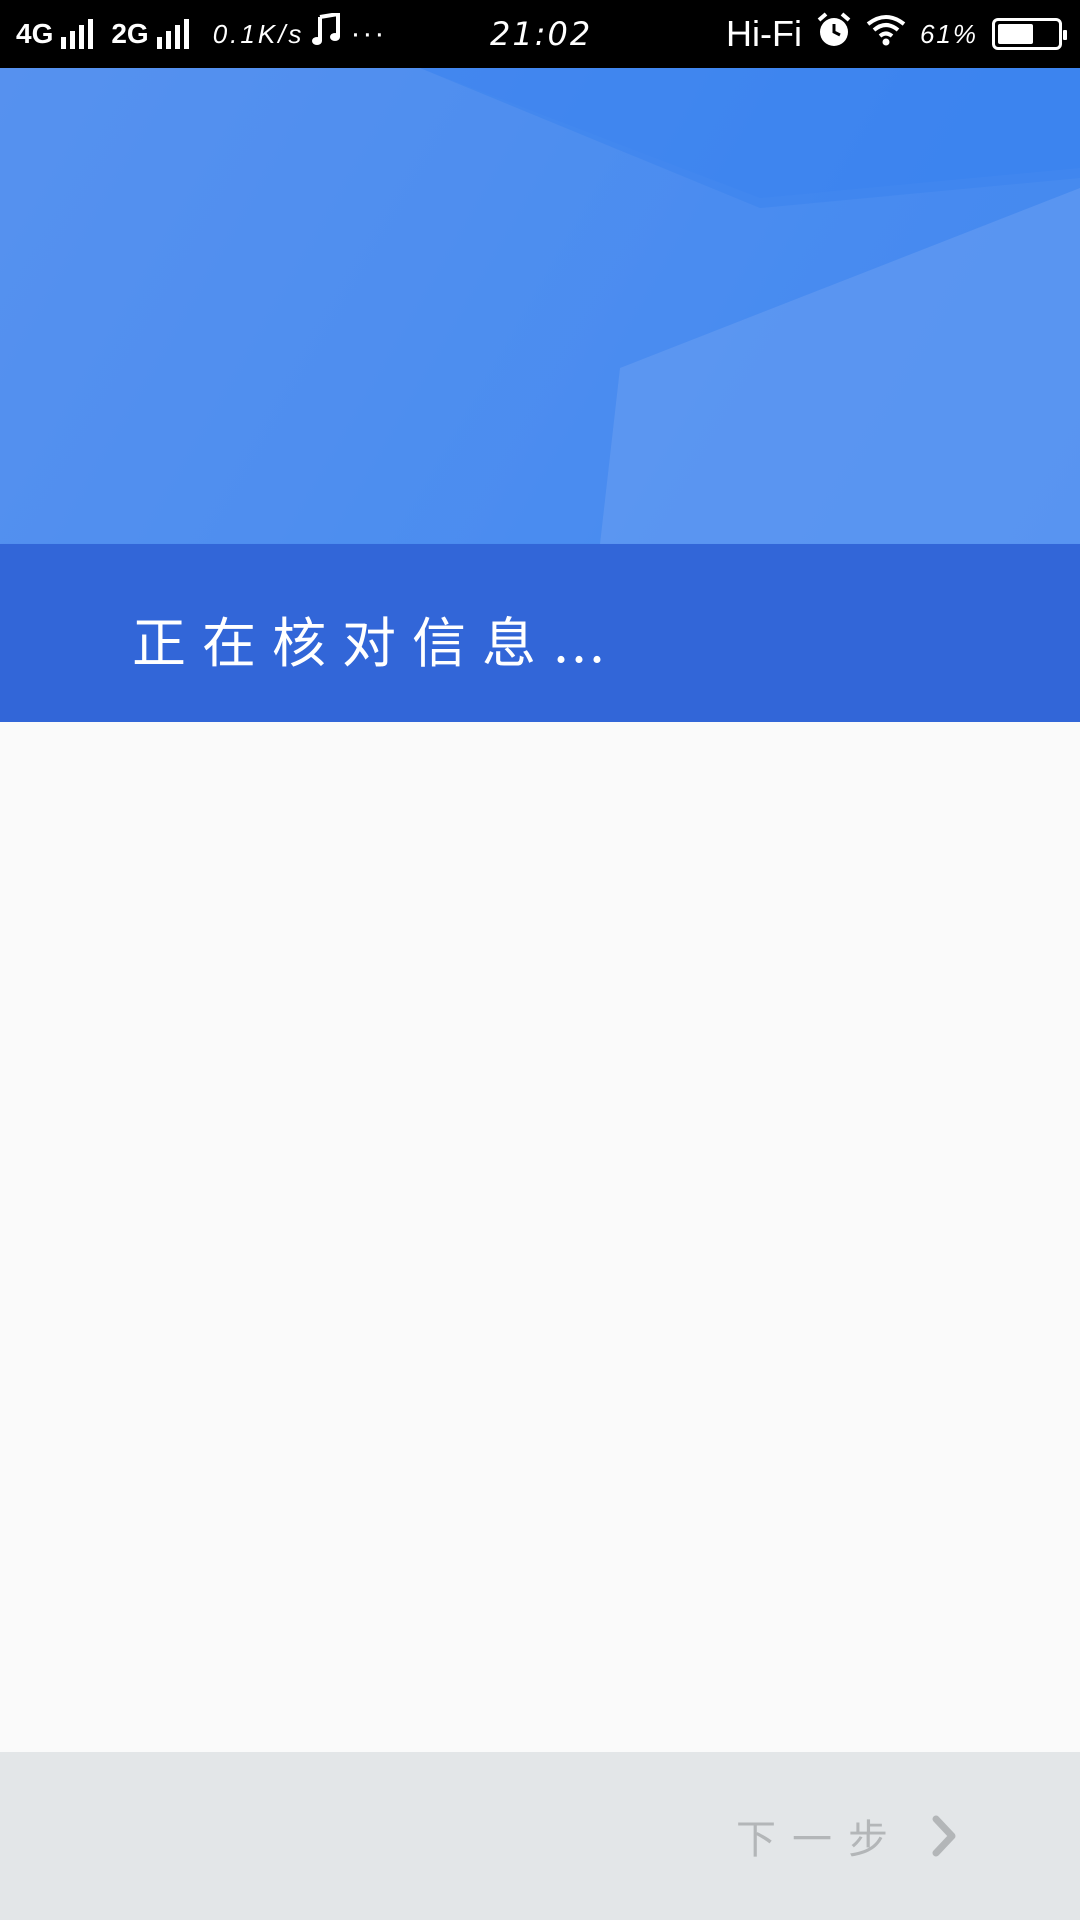  Describe the element at coordinates (258, 33) in the screenshot. I see `network-speed: 0.1K/s` at that location.